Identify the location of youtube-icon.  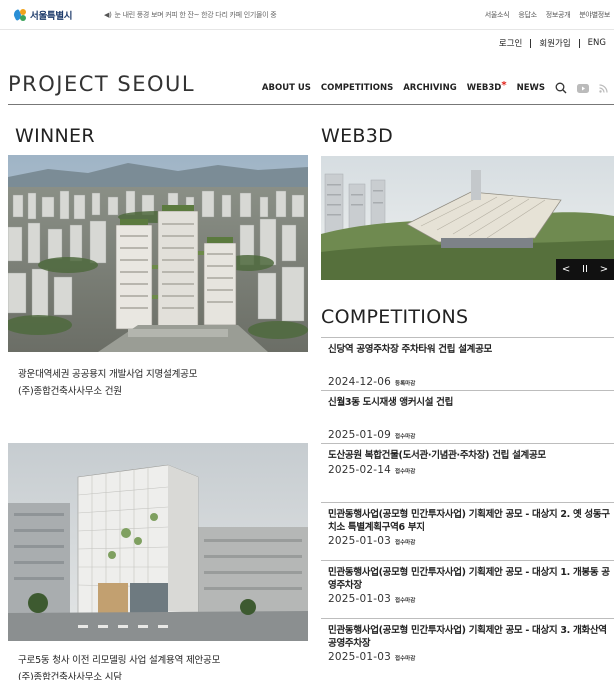
(583, 88).